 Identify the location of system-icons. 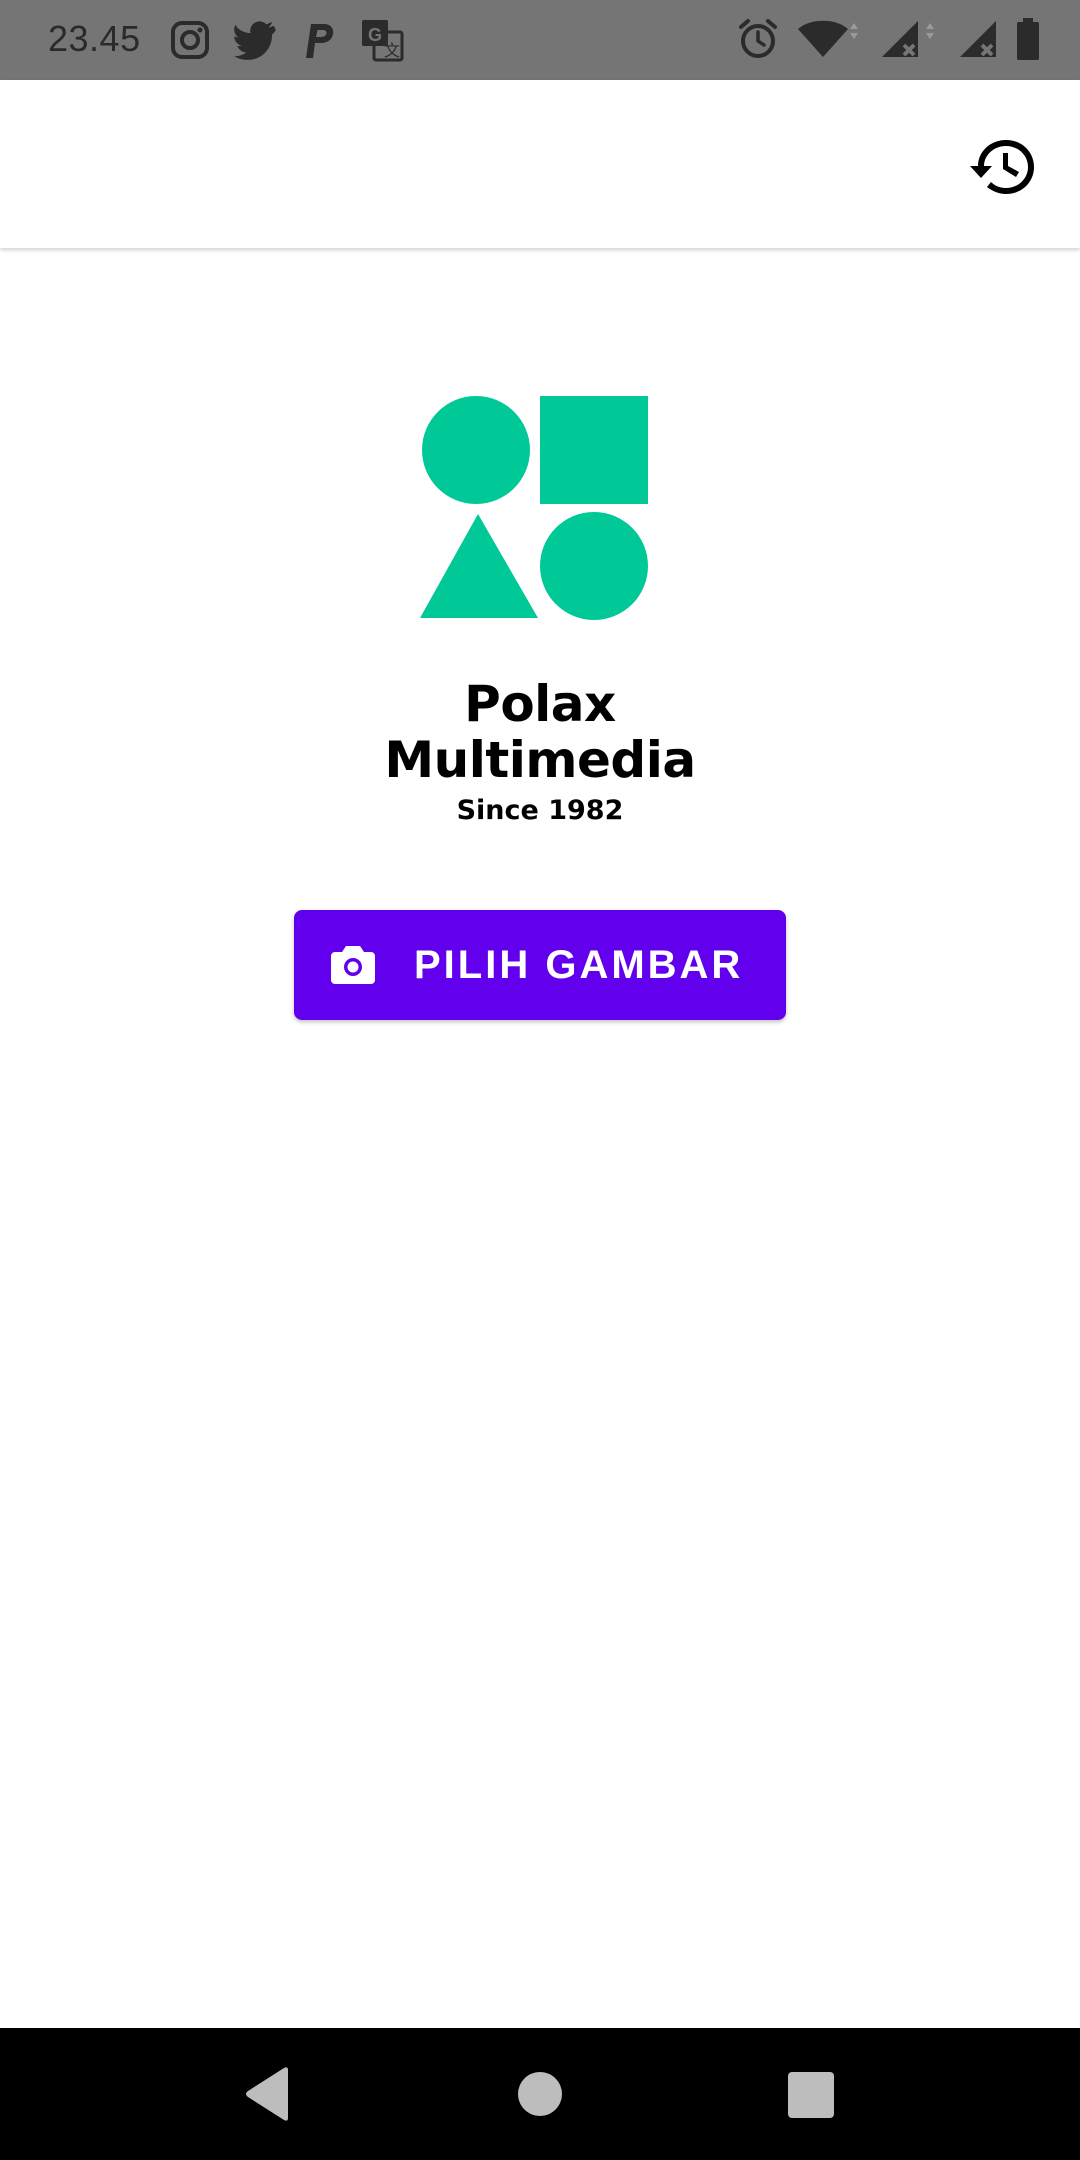
(889, 39).